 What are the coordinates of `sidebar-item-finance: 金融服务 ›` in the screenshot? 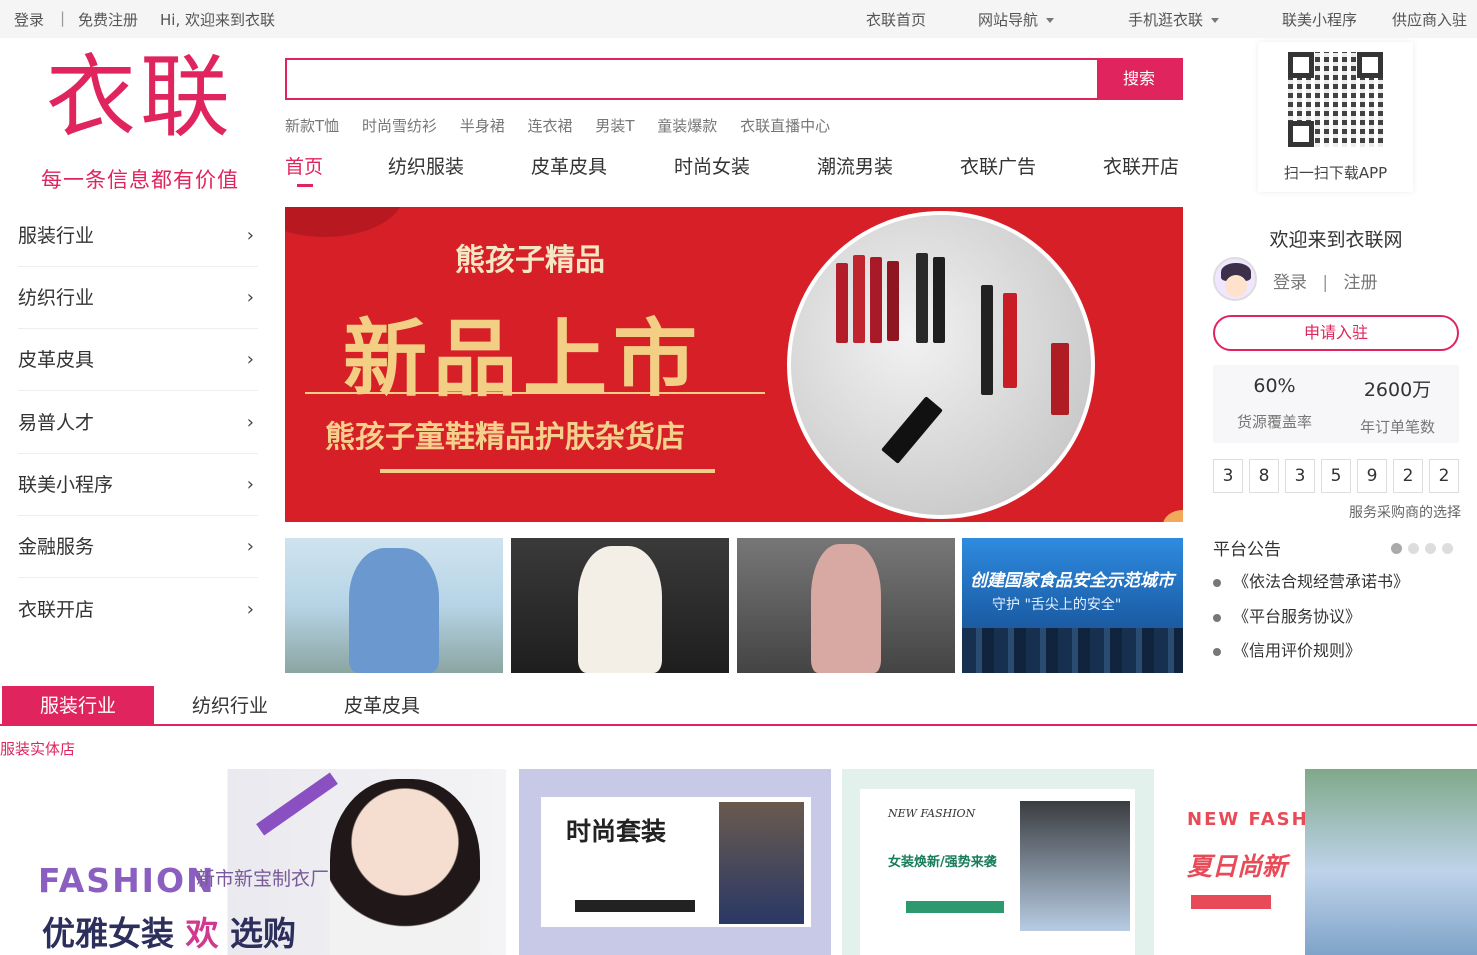 It's located at (138, 547).